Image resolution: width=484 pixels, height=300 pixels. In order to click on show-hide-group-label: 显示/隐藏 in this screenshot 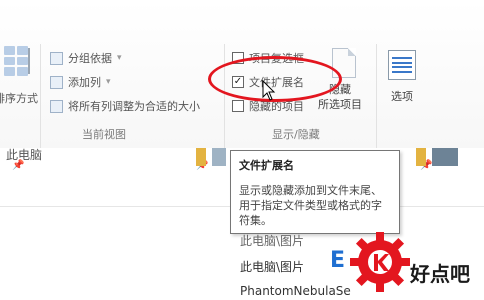, I will do `click(296, 134)`.